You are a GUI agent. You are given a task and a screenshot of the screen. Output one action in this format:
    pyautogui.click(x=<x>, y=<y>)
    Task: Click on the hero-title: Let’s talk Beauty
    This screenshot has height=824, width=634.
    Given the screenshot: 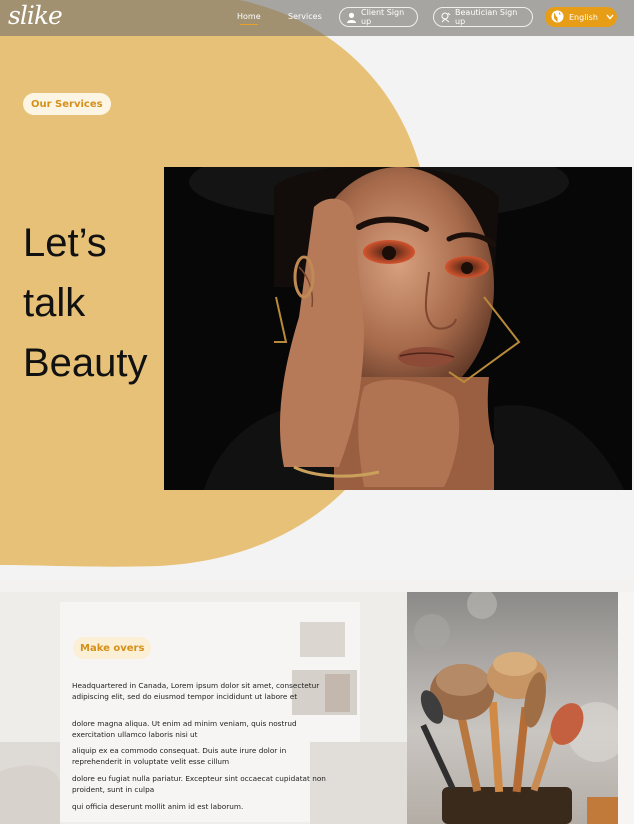 What is the action you would take?
    pyautogui.click(x=85, y=303)
    